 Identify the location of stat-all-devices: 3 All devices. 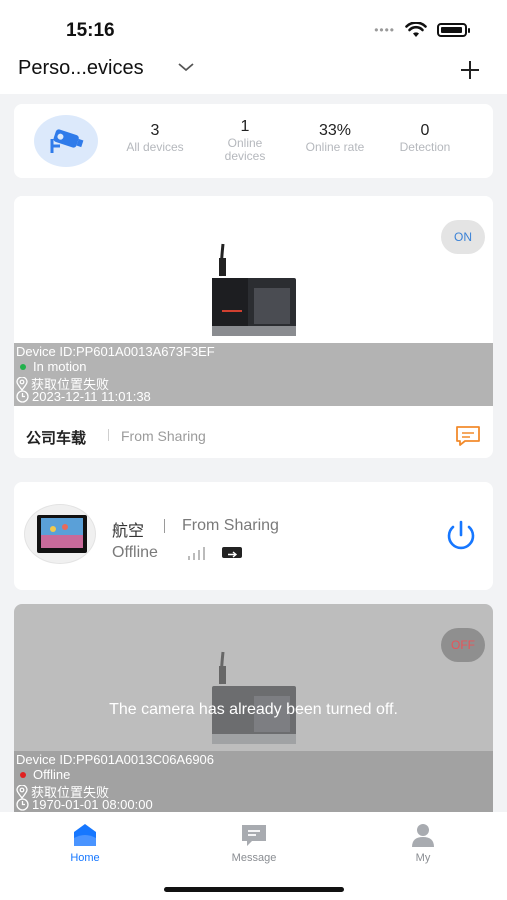
(155, 138).